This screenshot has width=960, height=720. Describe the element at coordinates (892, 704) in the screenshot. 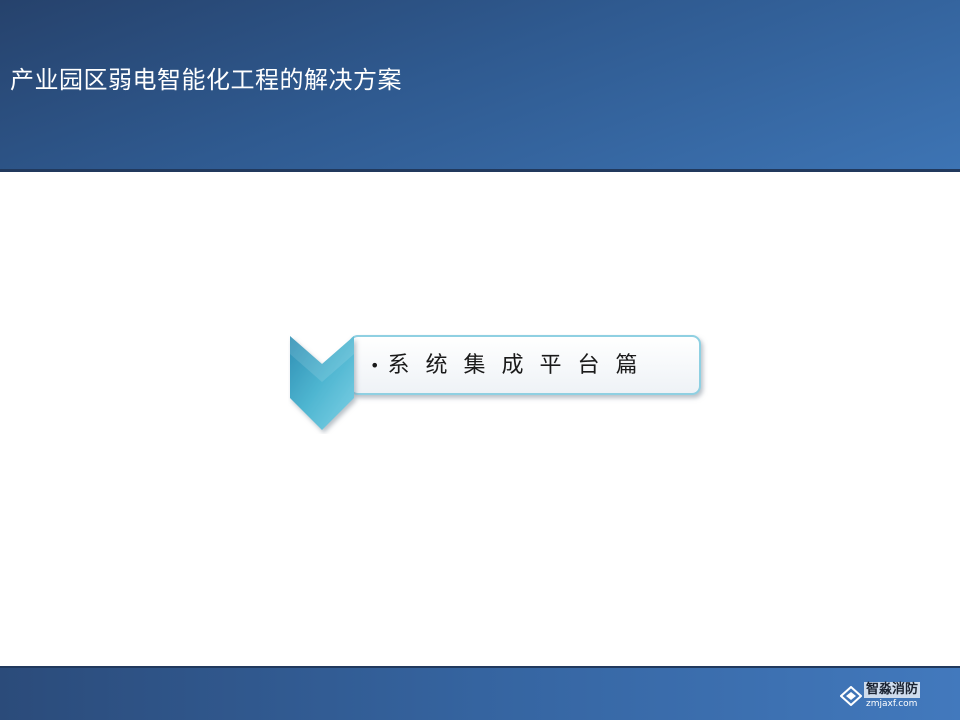

I see `watermark-url: zmjaxf.com` at that location.